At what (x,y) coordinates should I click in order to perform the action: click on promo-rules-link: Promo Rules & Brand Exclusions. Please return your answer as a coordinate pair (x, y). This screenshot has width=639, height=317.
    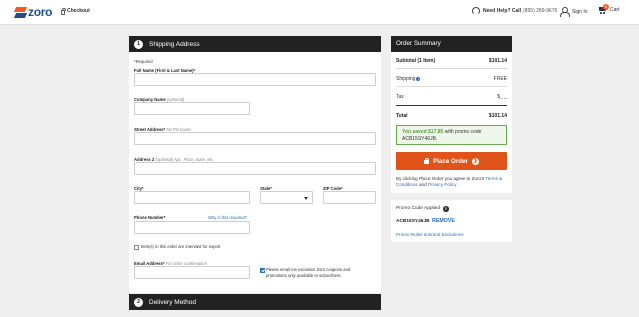
    Looking at the image, I should click on (430, 234).